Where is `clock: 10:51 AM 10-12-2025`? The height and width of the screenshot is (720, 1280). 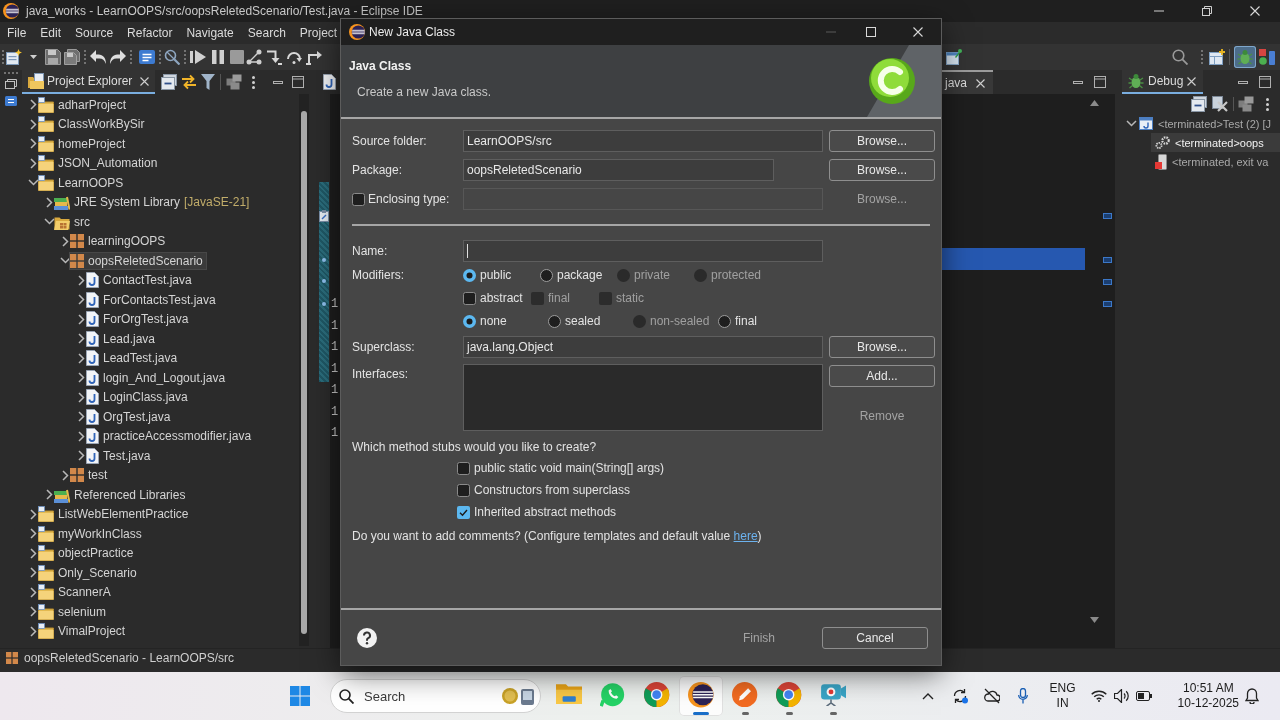
clock: 10:51 AM 10-12-2025 is located at coordinates (1208, 696).